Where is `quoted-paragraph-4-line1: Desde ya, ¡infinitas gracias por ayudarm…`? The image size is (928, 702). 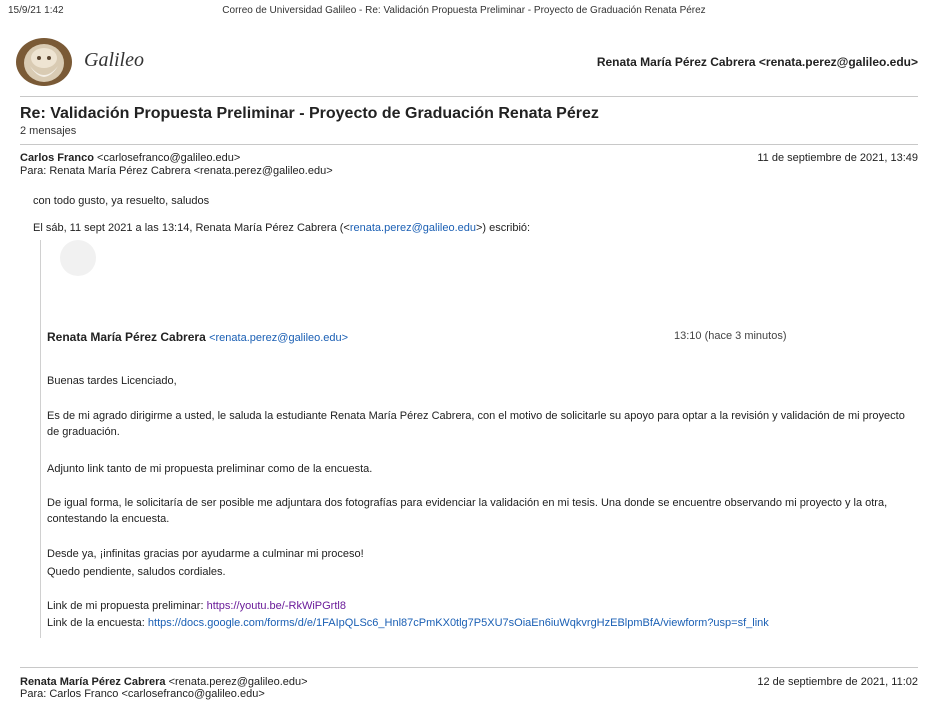 quoted-paragraph-4-line1: Desde ya, ¡infinitas gracias por ayudarm… is located at coordinates (205, 554).